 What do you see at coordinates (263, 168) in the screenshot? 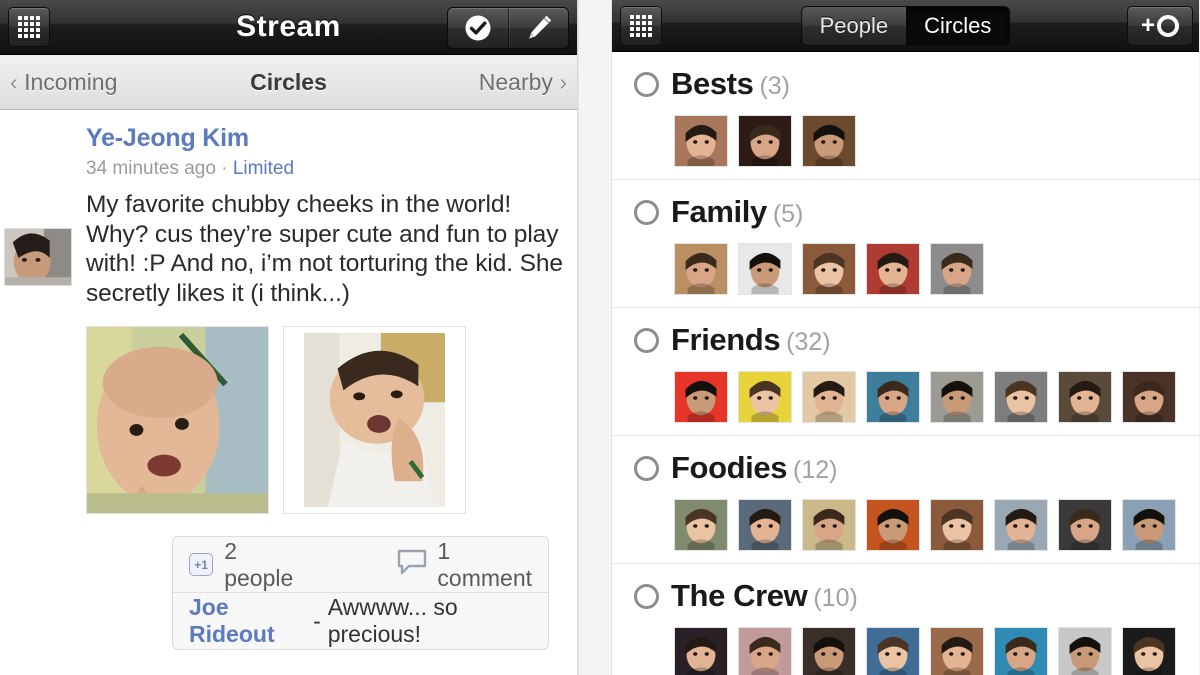
I see `post-audience: Limited` at bounding box center [263, 168].